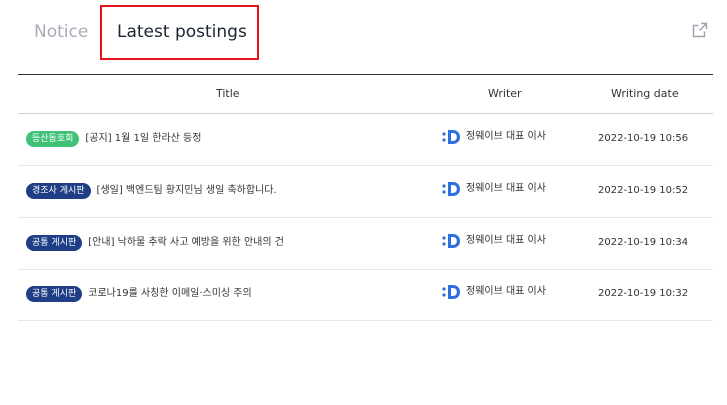  What do you see at coordinates (643, 190) in the screenshot?
I see `writing-date: 2022-10-19 10:52` at bounding box center [643, 190].